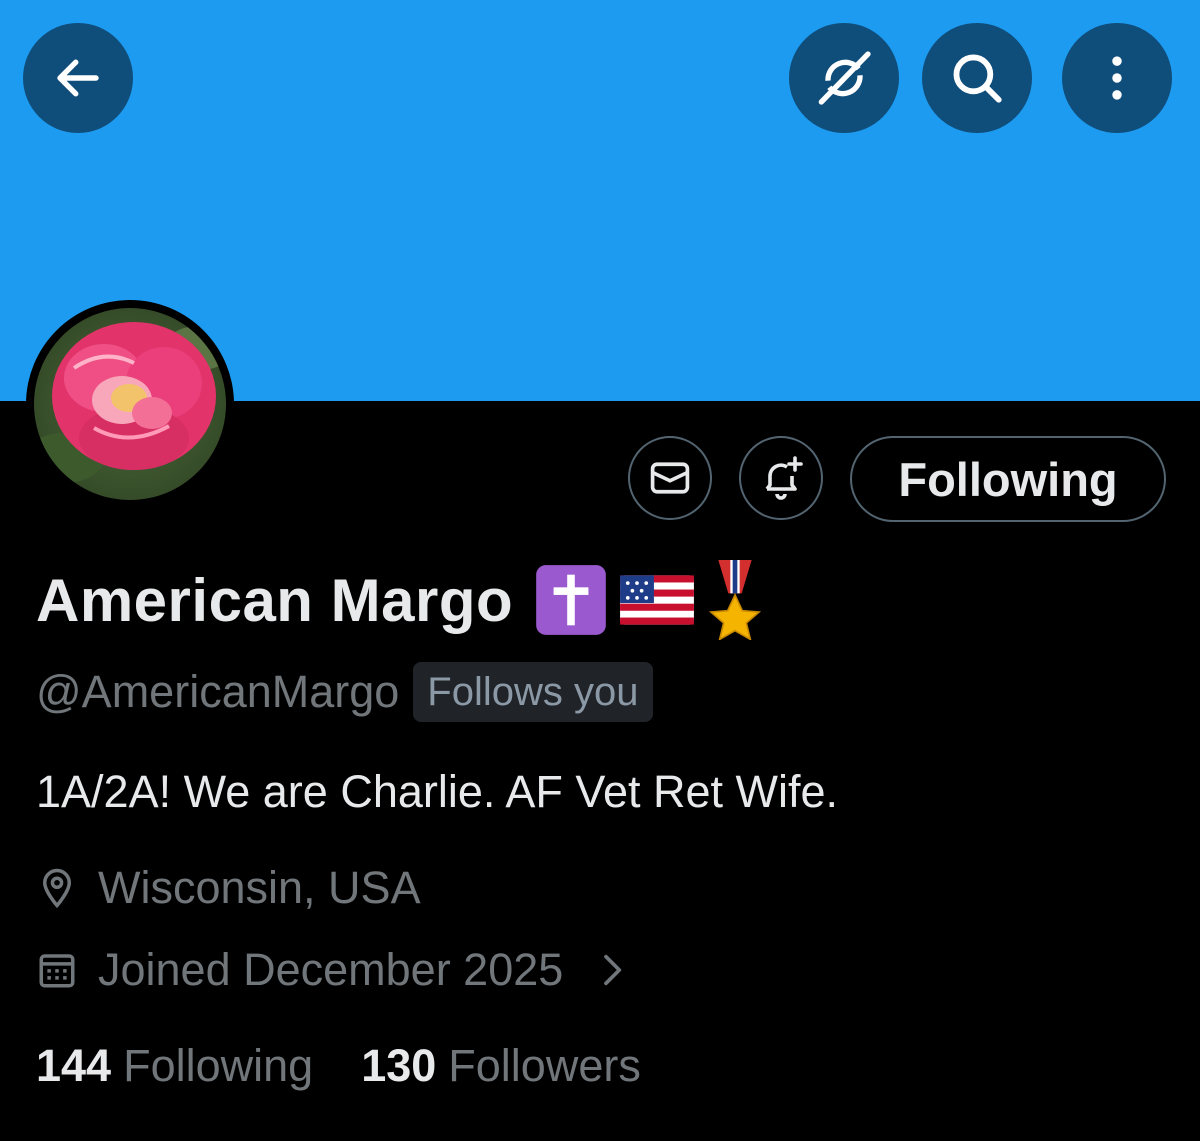  I want to click on latin-cross-emoji, so click(571, 600).